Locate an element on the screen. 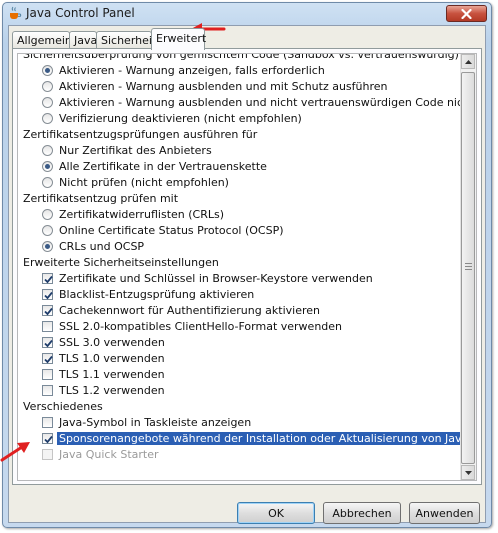 This screenshot has width=498, height=533. scroll-thumb is located at coordinates (468, 268).